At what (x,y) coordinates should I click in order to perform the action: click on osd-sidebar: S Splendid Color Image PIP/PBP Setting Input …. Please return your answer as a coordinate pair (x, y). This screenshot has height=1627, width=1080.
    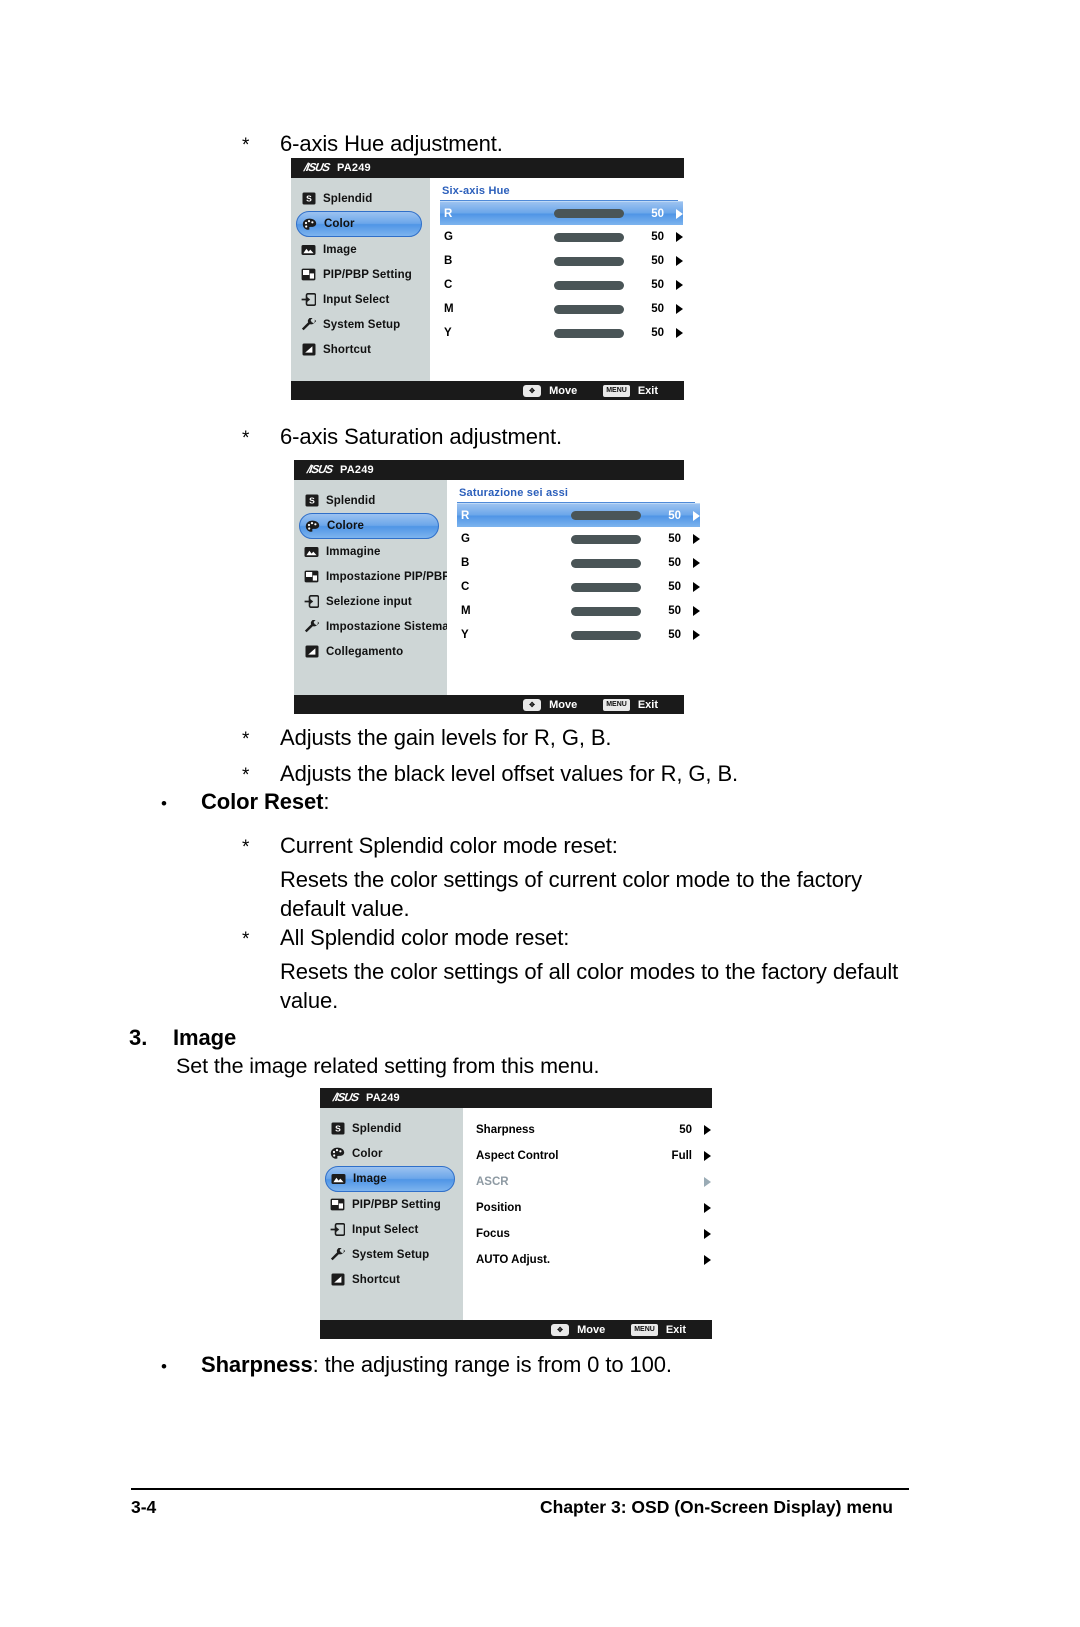
    Looking at the image, I should click on (391, 1214).